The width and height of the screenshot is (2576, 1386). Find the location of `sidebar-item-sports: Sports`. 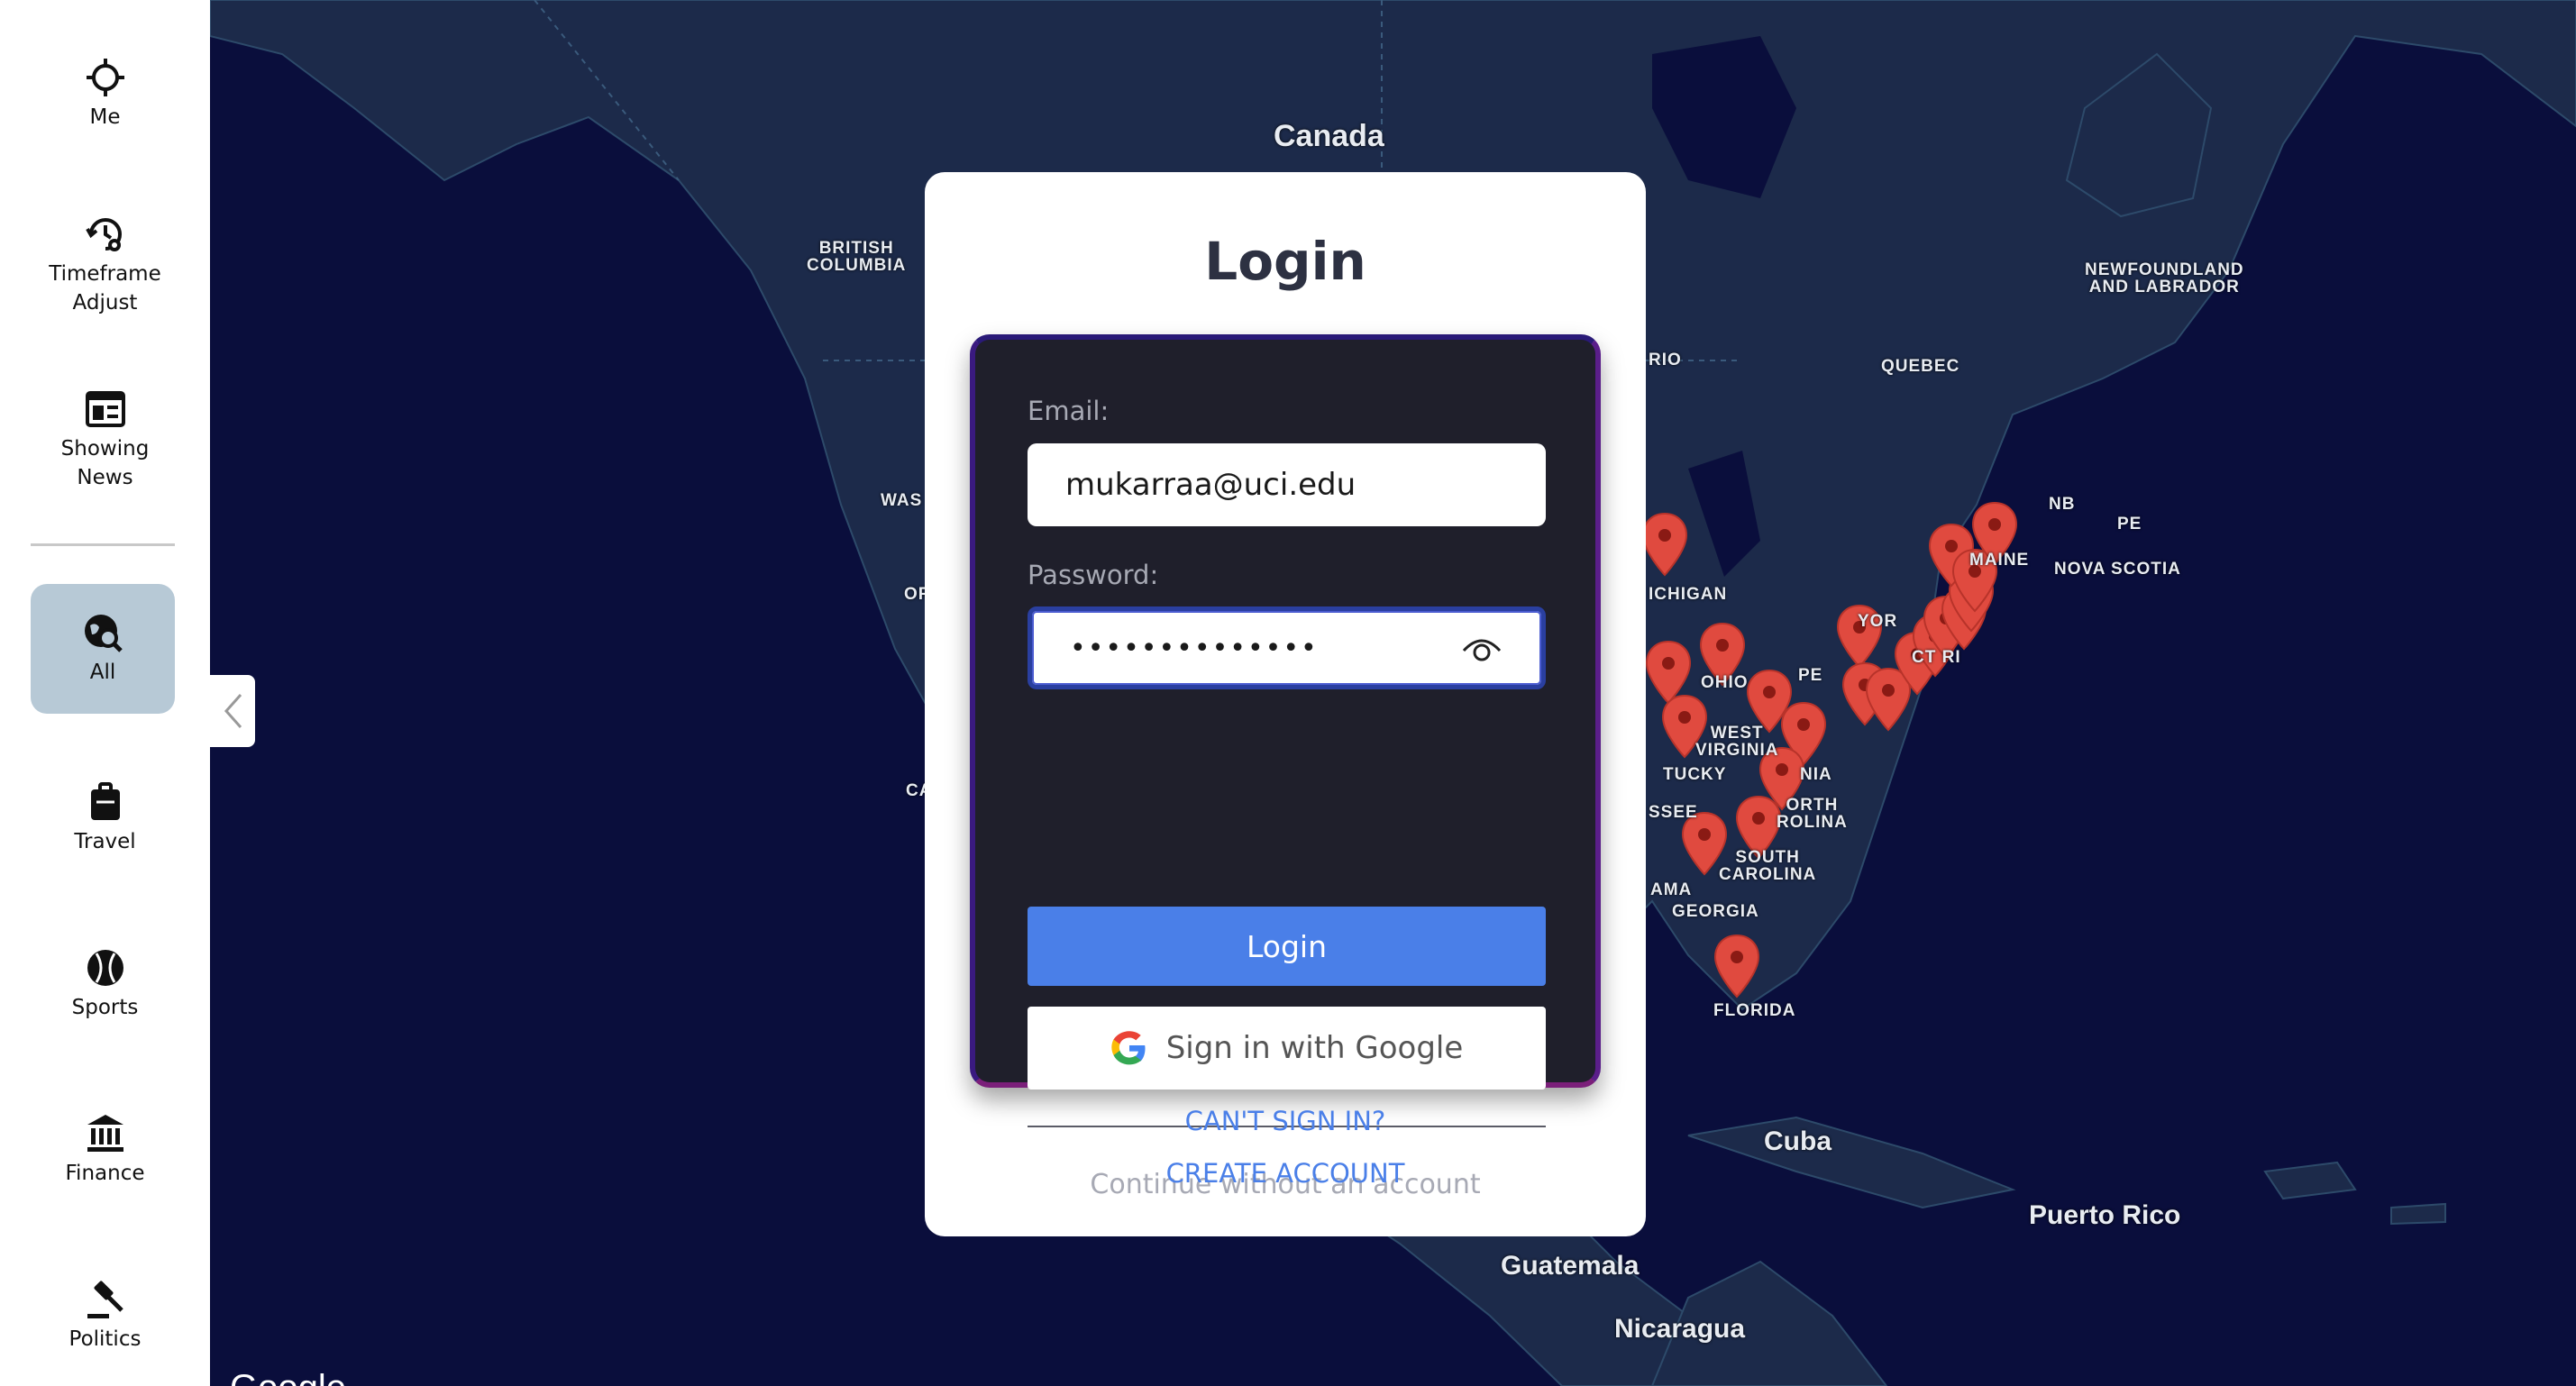

sidebar-item-sports: Sports is located at coordinates (105, 984).